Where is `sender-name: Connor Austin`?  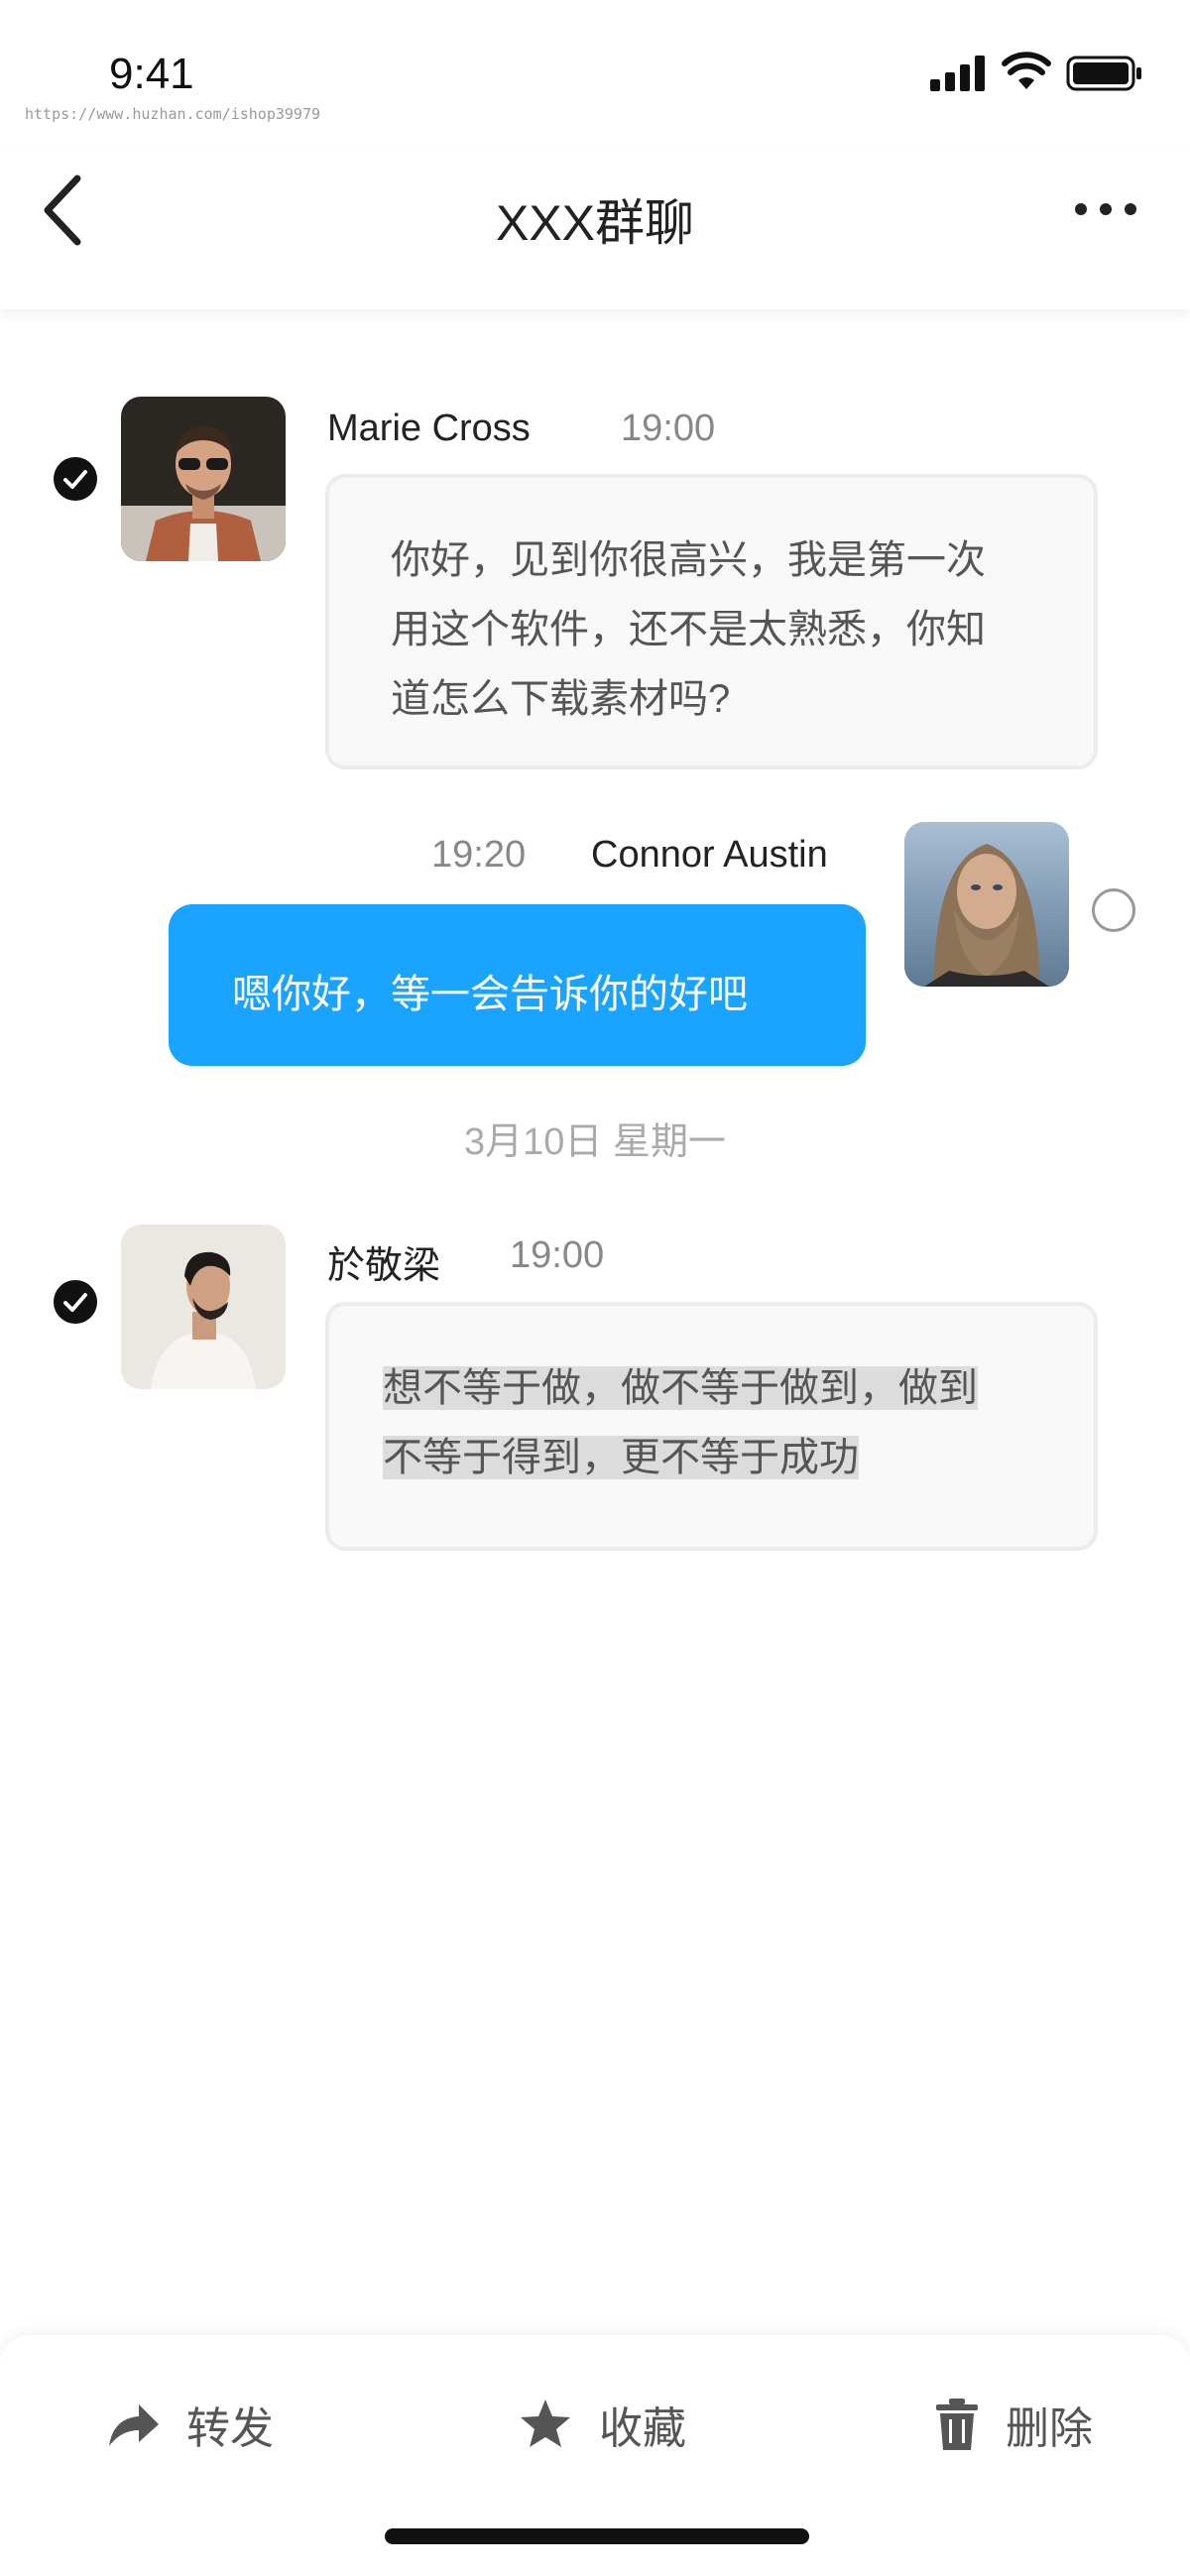
sender-name: Connor Austin is located at coordinates (709, 855).